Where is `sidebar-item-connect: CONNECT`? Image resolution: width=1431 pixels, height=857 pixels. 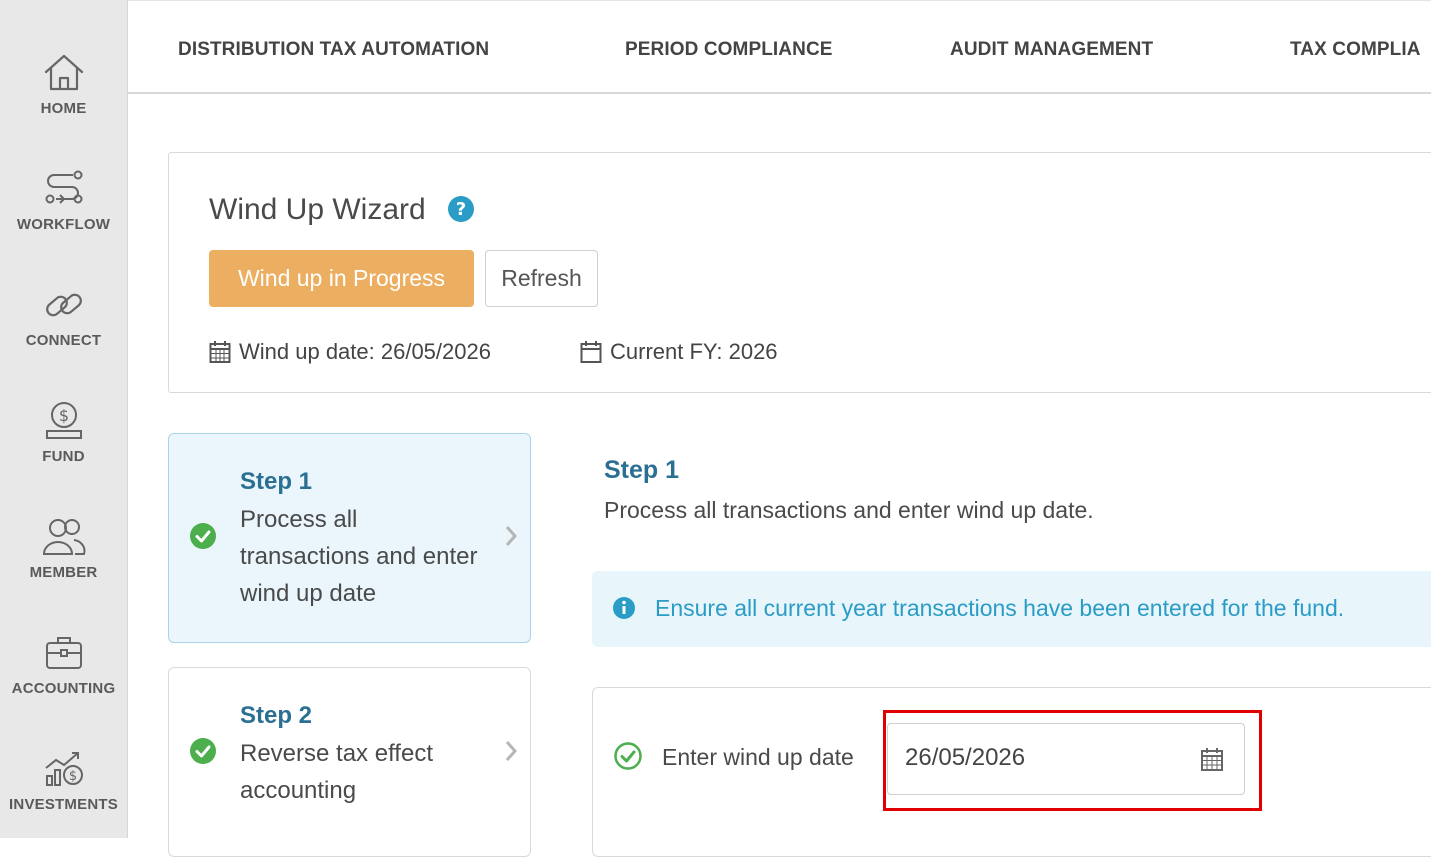 sidebar-item-connect: CONNECT is located at coordinates (63, 334).